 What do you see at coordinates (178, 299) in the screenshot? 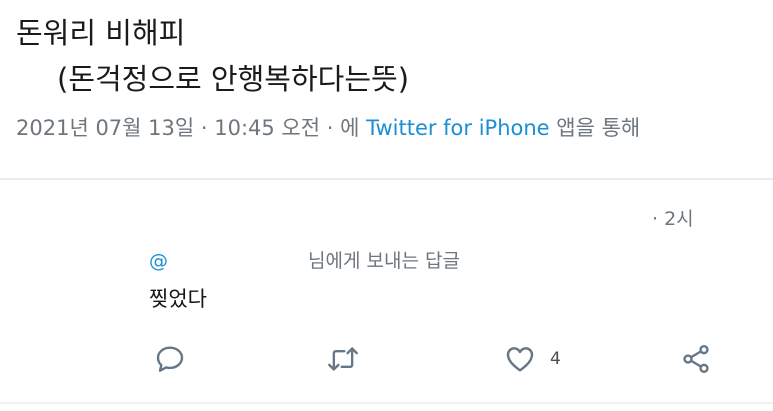
I see `reply-text: 찢었다` at bounding box center [178, 299].